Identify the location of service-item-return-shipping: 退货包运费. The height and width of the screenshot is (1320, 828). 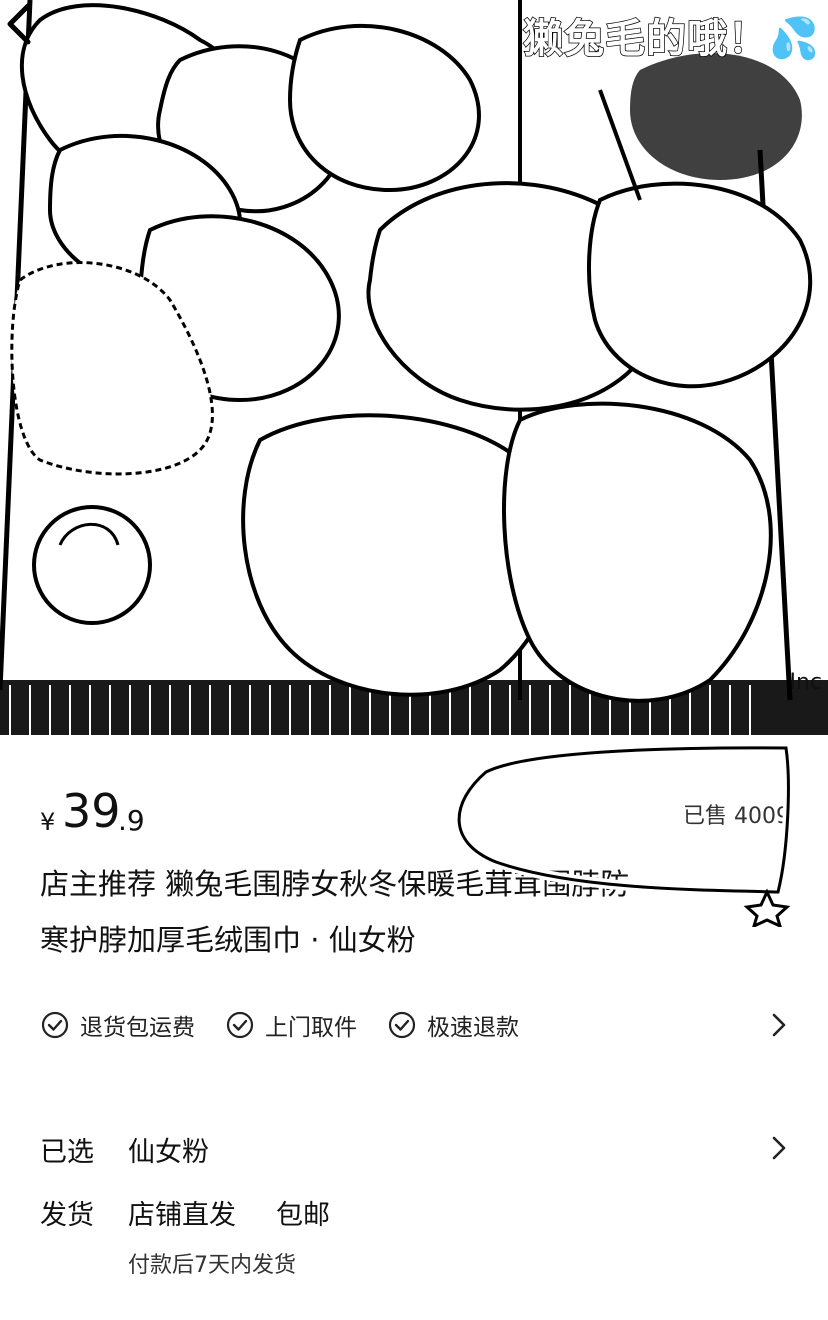
(117, 1025).